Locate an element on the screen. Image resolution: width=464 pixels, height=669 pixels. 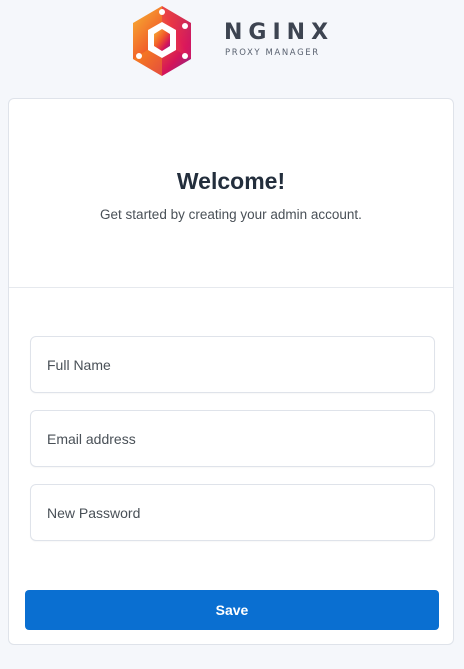
new-password-input is located at coordinates (232, 512).